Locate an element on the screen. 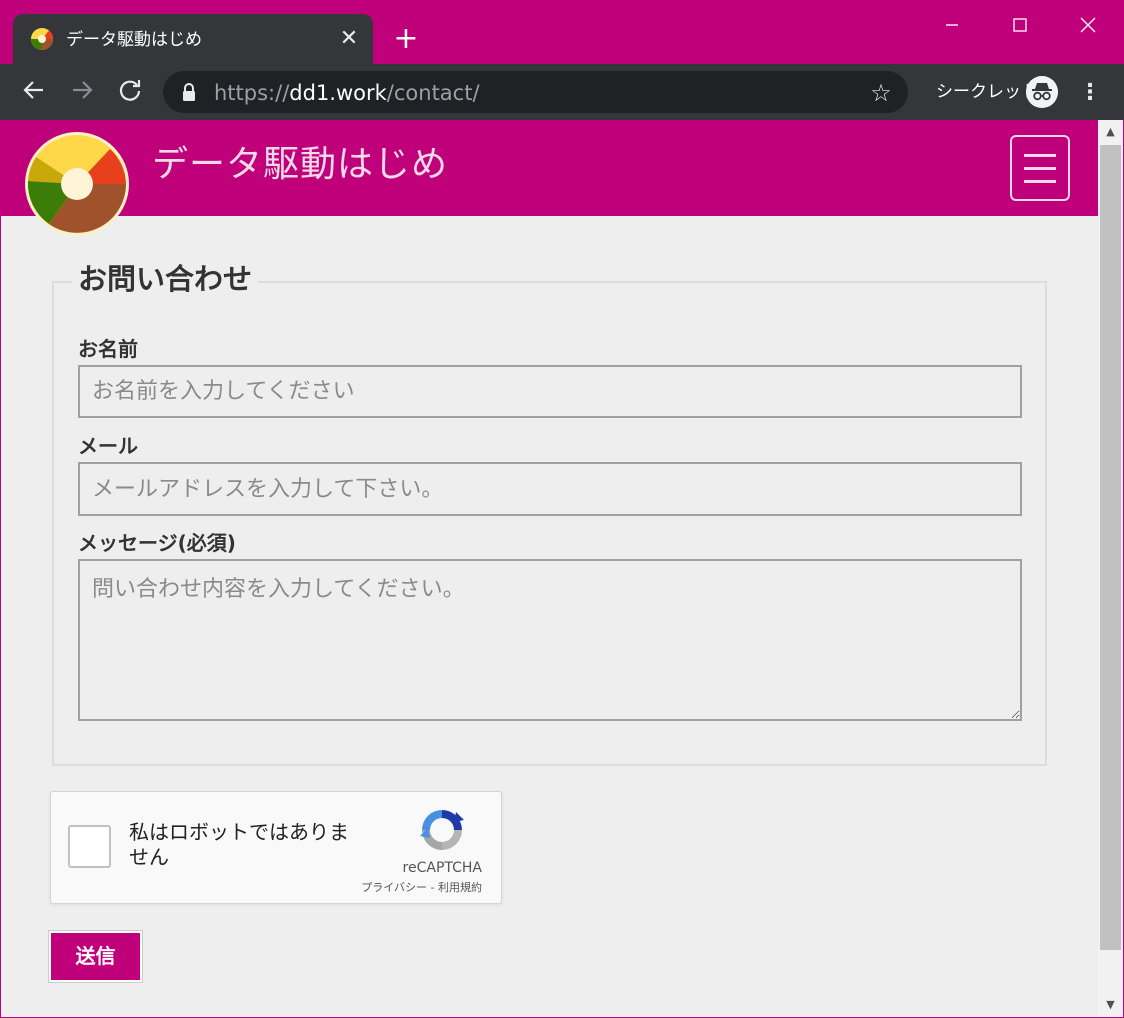 This screenshot has width=1124, height=1018. window-maximize-button is located at coordinates (1020, 23).